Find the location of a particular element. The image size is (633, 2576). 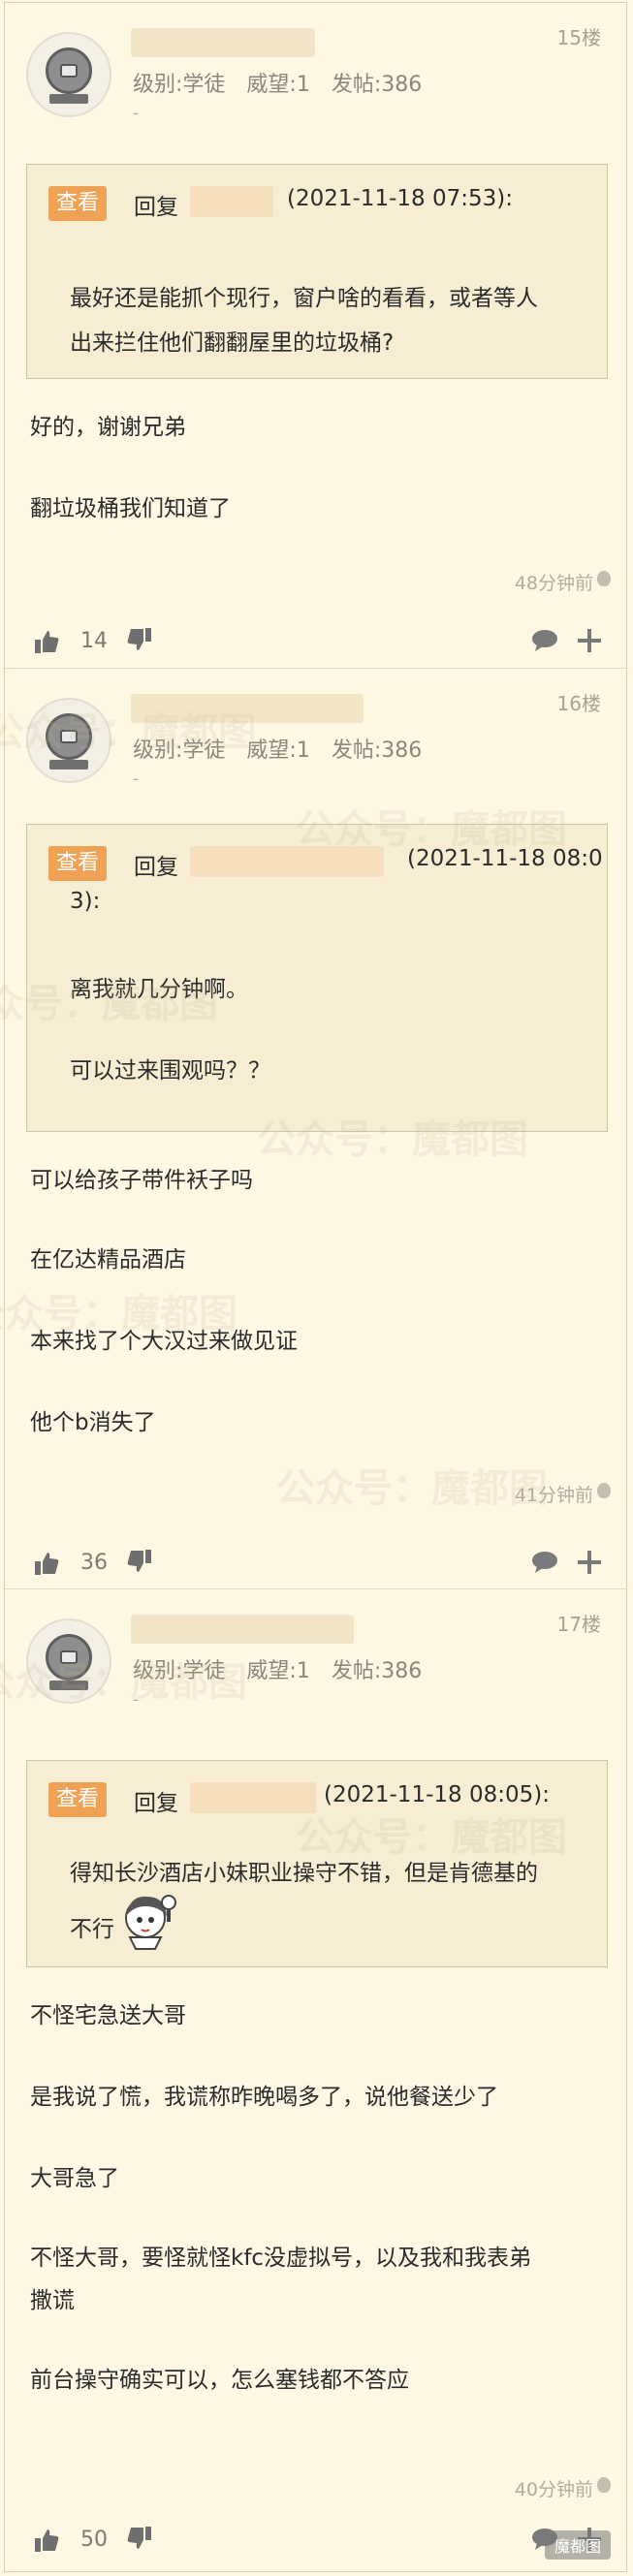

quote-line: 可以过来围观吗？？ is located at coordinates (170, 1071).